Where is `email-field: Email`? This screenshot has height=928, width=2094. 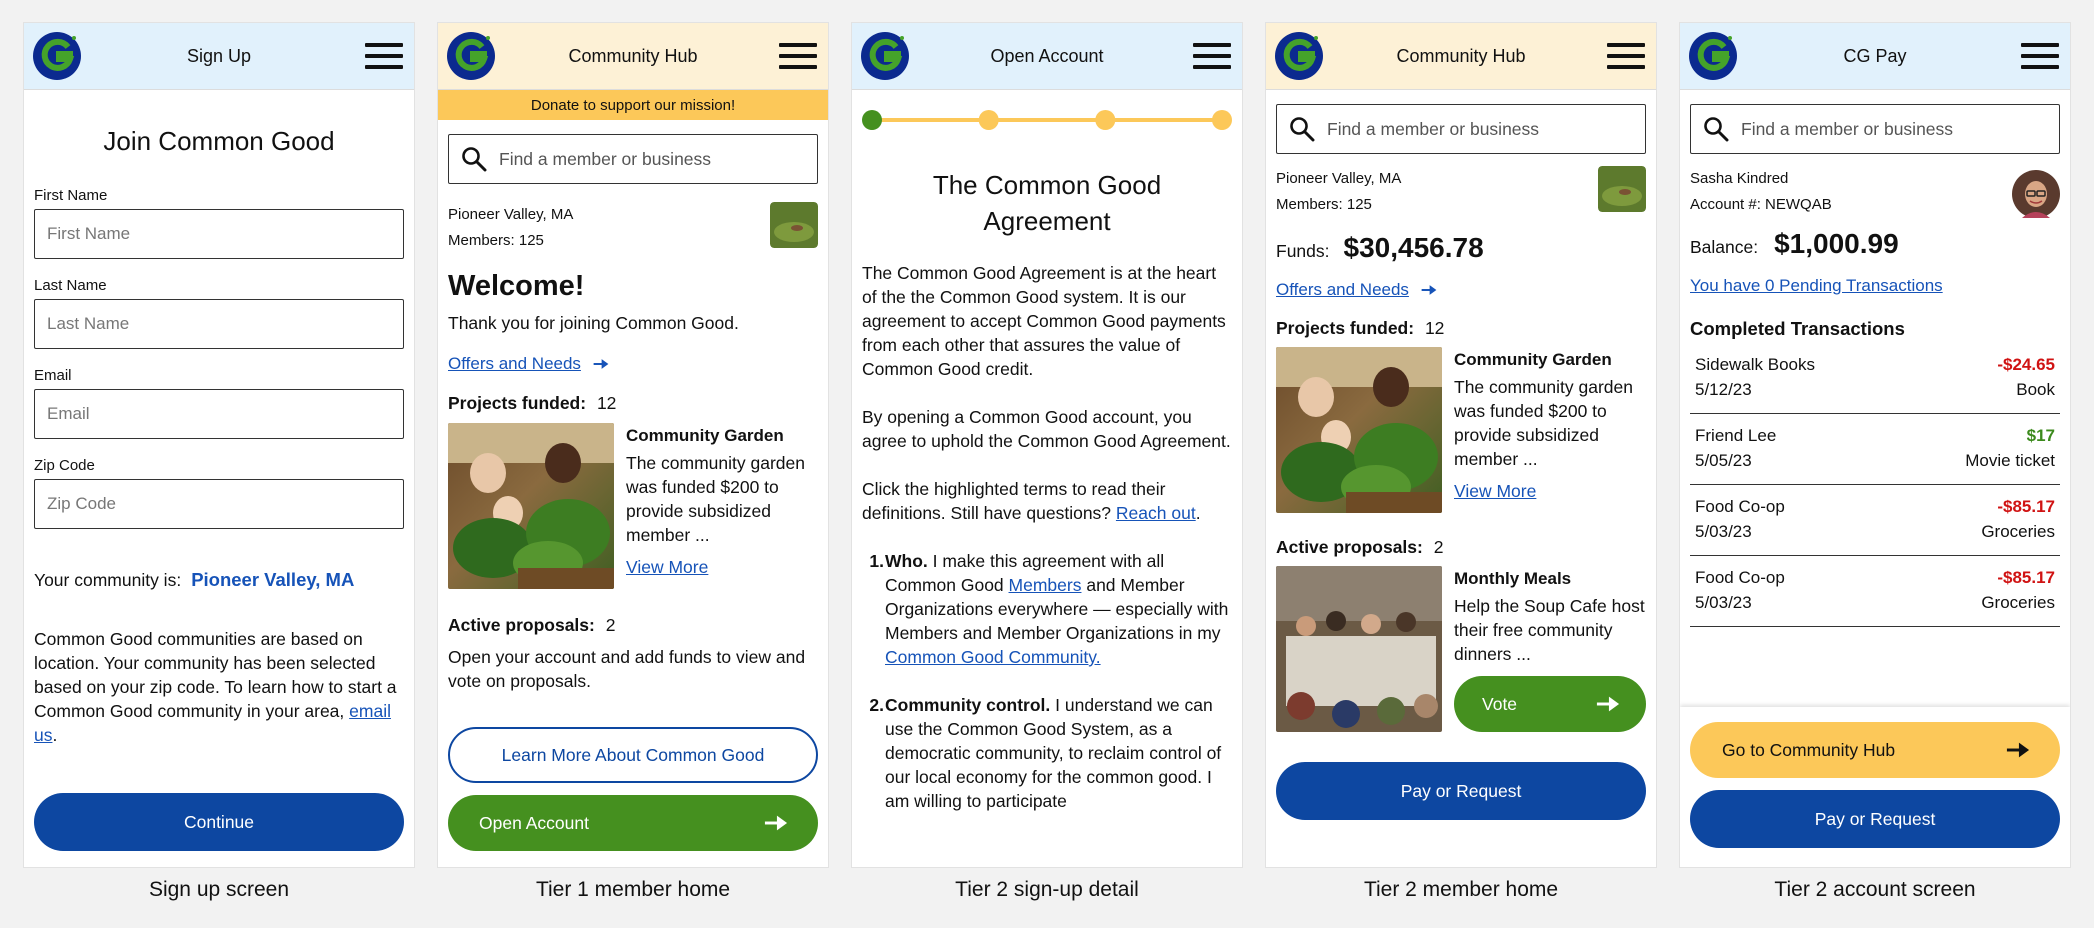
email-field: Email is located at coordinates (219, 414).